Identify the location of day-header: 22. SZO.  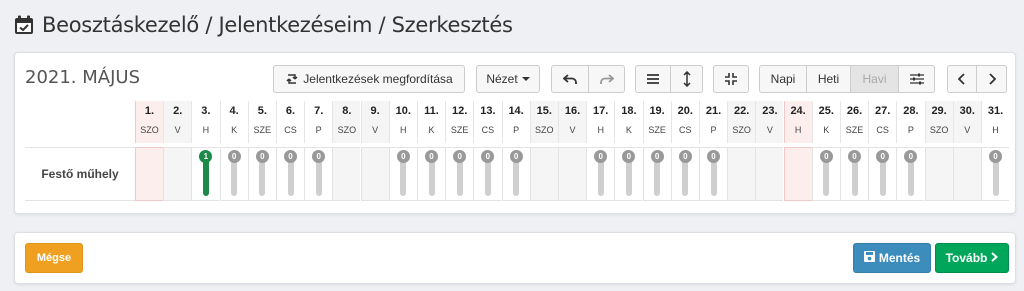
(741, 122).